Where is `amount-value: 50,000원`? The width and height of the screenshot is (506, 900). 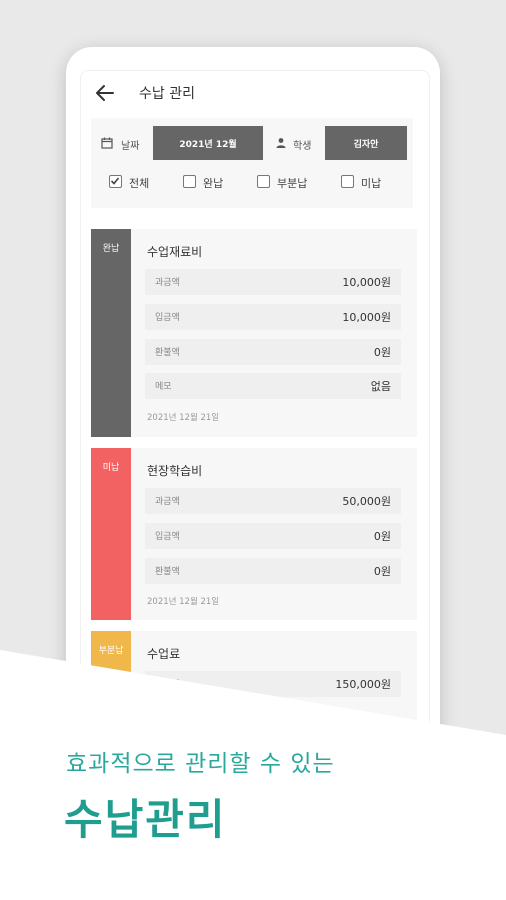 amount-value: 50,000원 is located at coordinates (366, 501).